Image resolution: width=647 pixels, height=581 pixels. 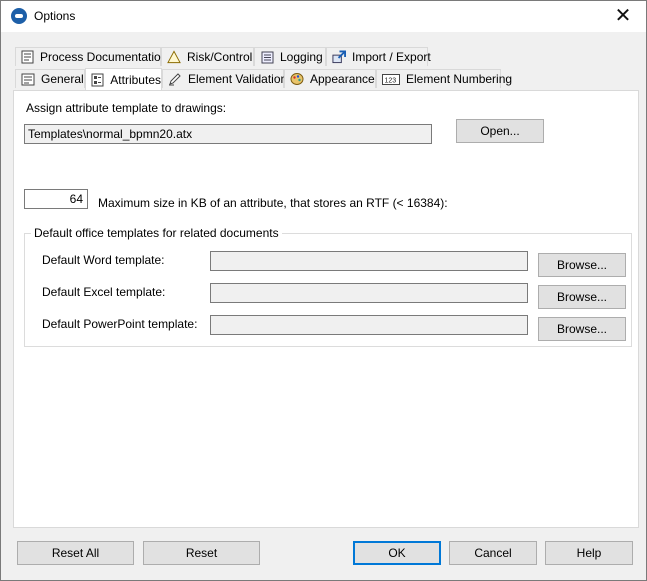 I want to click on numbering-icon: 123, so click(x=391, y=79).